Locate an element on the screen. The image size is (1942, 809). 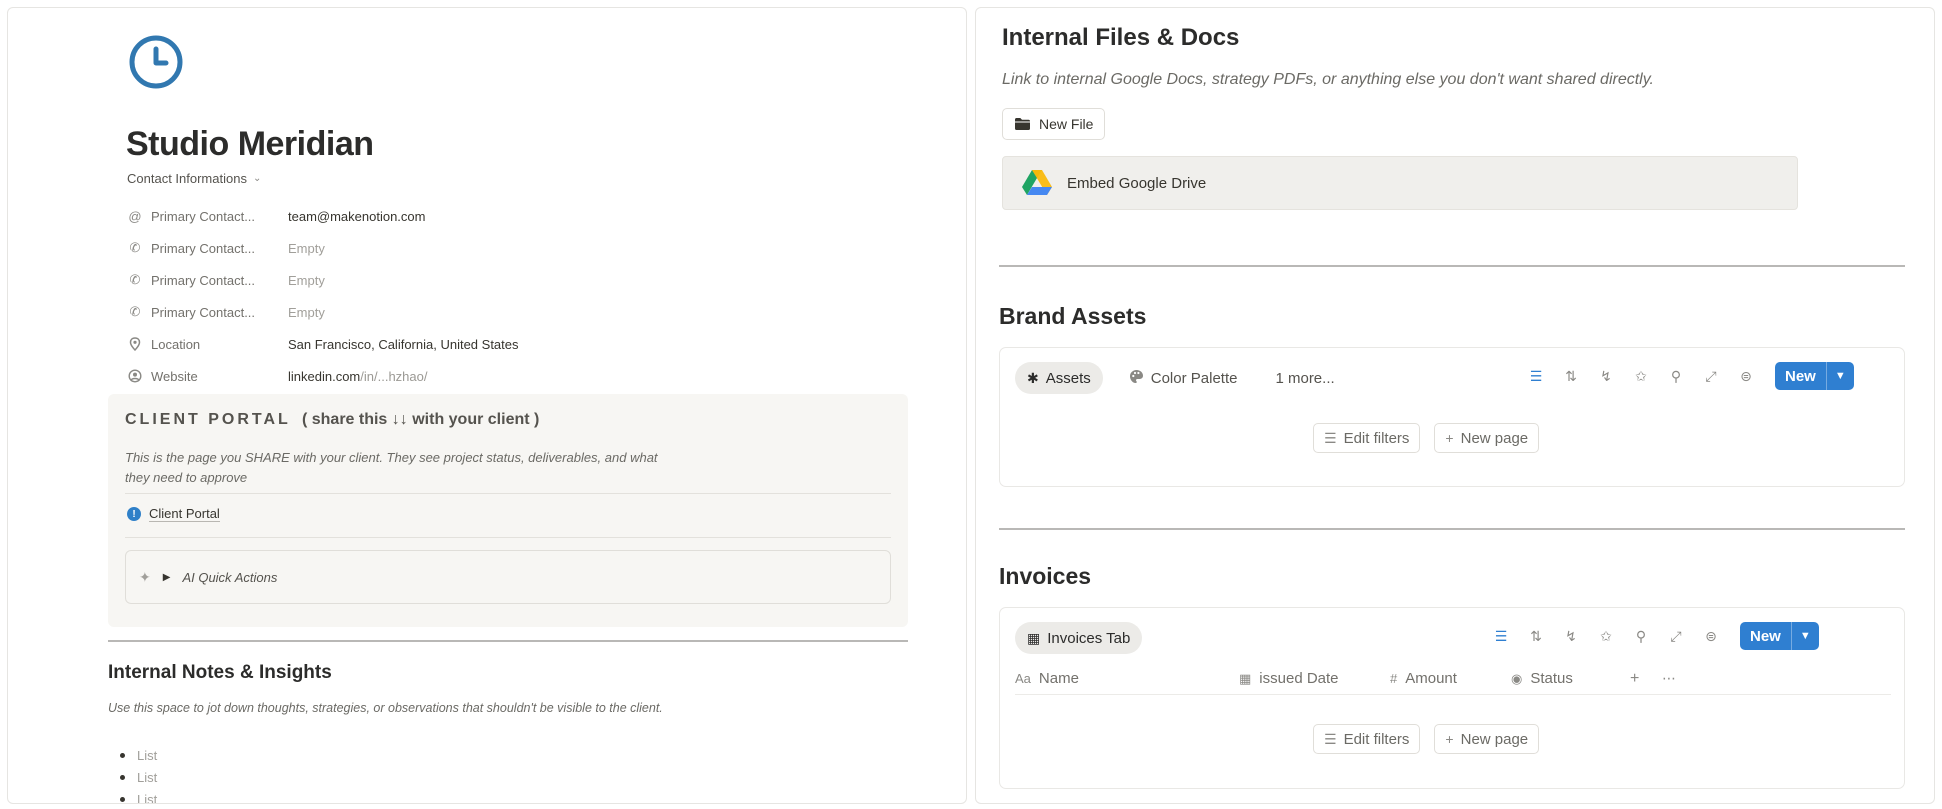
property-name: Website is located at coordinates (174, 376).